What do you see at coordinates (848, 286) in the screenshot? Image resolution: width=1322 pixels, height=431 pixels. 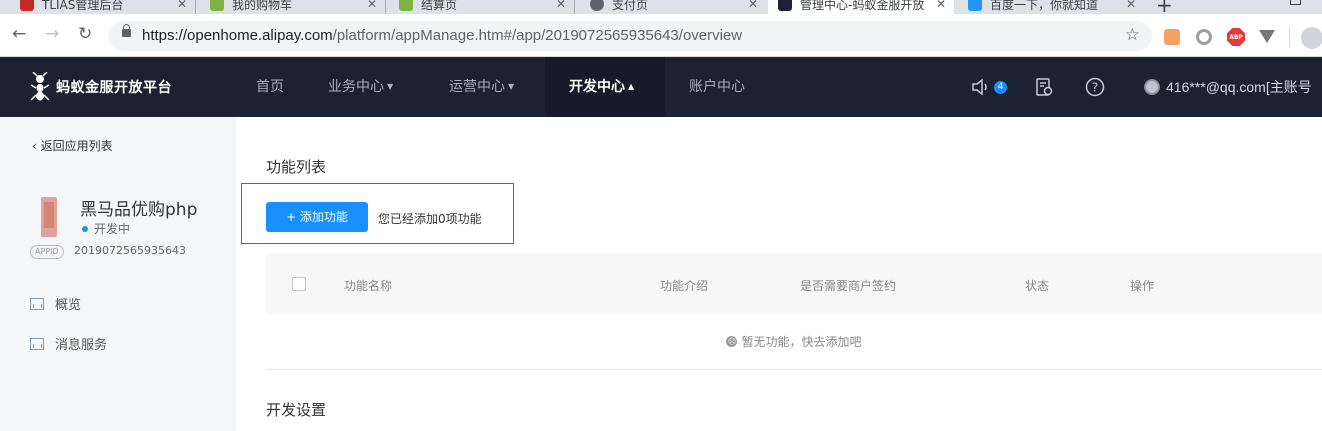 I see `column-header: 是否需要商户签约` at bounding box center [848, 286].